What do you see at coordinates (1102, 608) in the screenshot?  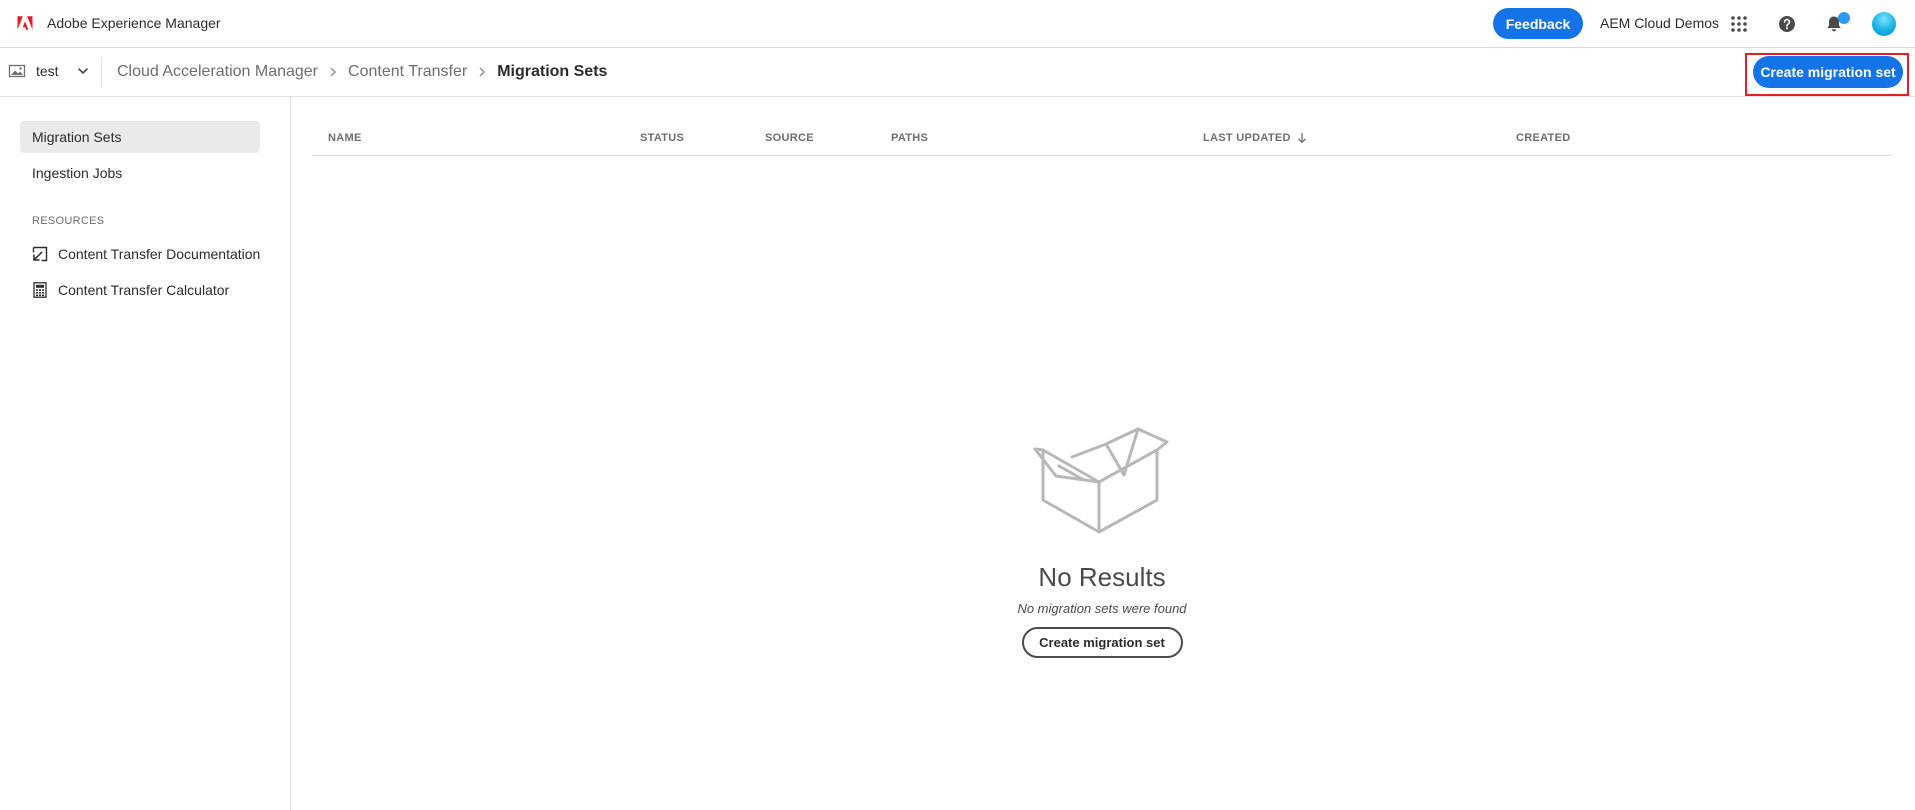 I see `empty-state-description: No migration sets were found` at bounding box center [1102, 608].